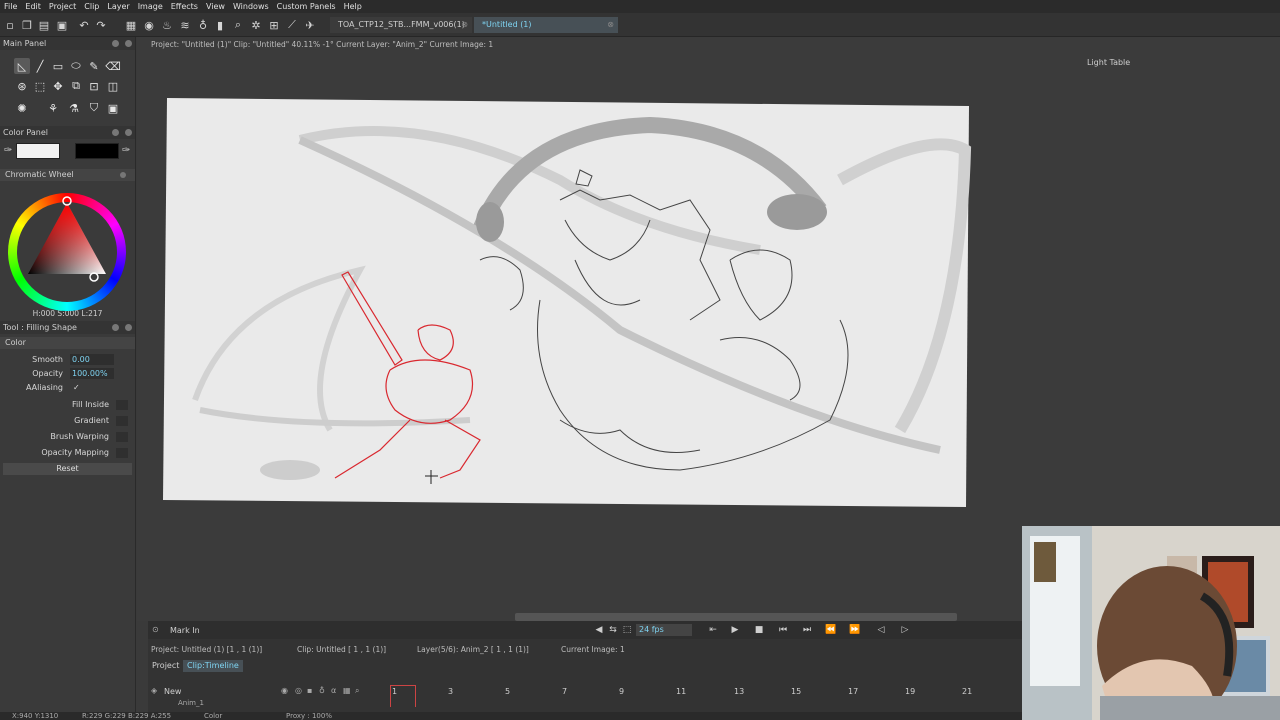  I want to click on range-icon: ⬚, so click(627, 630).